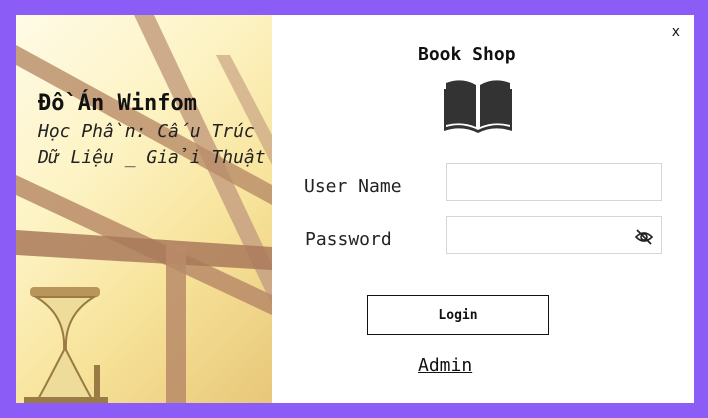 The width and height of the screenshot is (708, 418). What do you see at coordinates (554, 182) in the screenshot?
I see `username-field` at bounding box center [554, 182].